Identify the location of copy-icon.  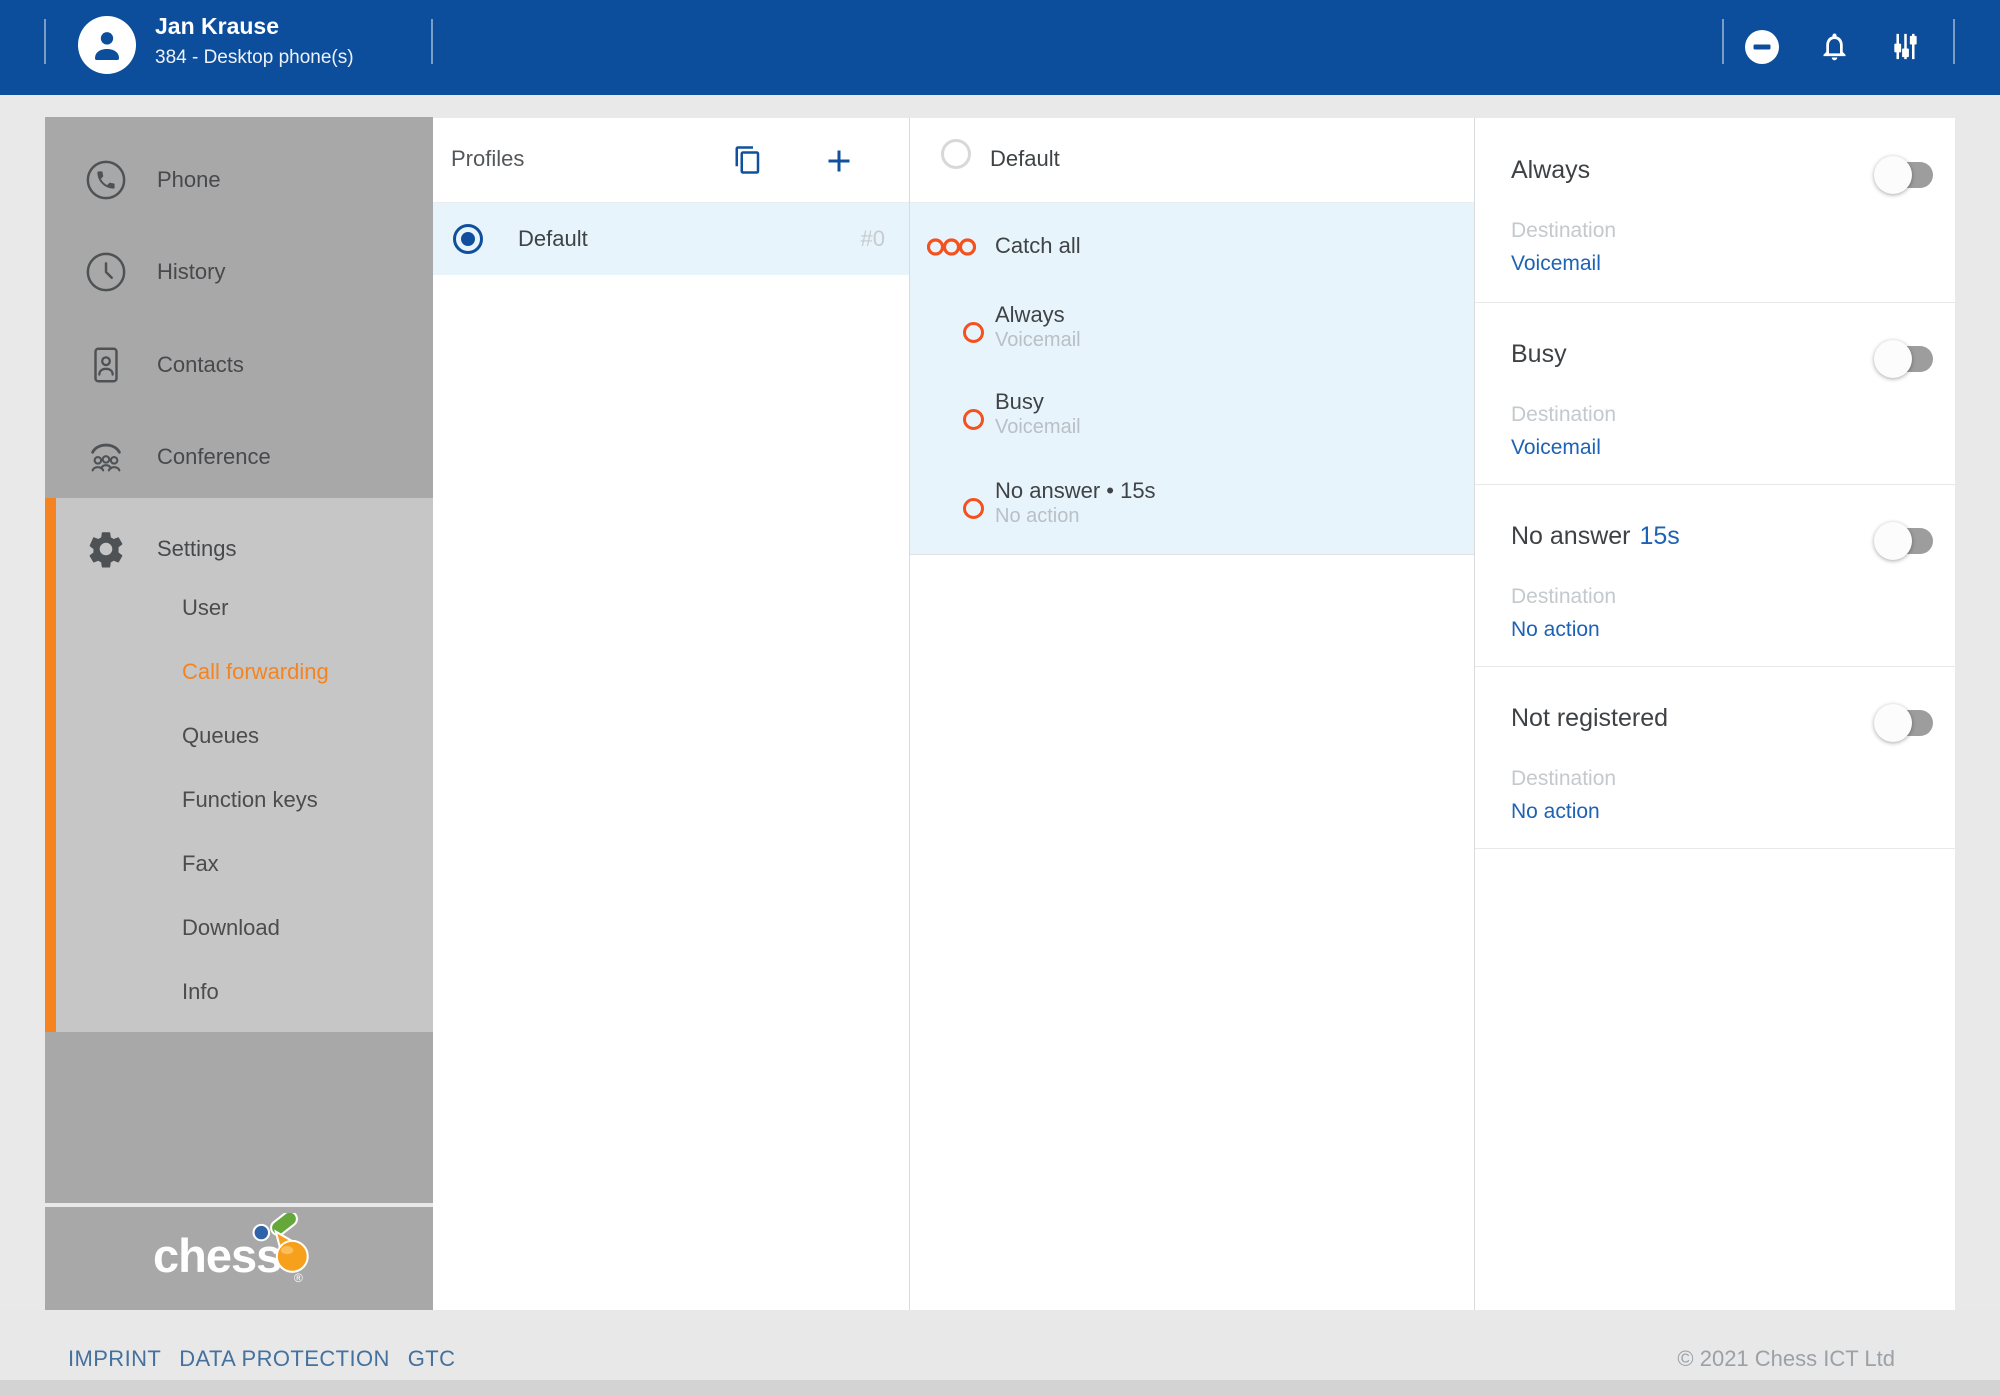
(747, 160).